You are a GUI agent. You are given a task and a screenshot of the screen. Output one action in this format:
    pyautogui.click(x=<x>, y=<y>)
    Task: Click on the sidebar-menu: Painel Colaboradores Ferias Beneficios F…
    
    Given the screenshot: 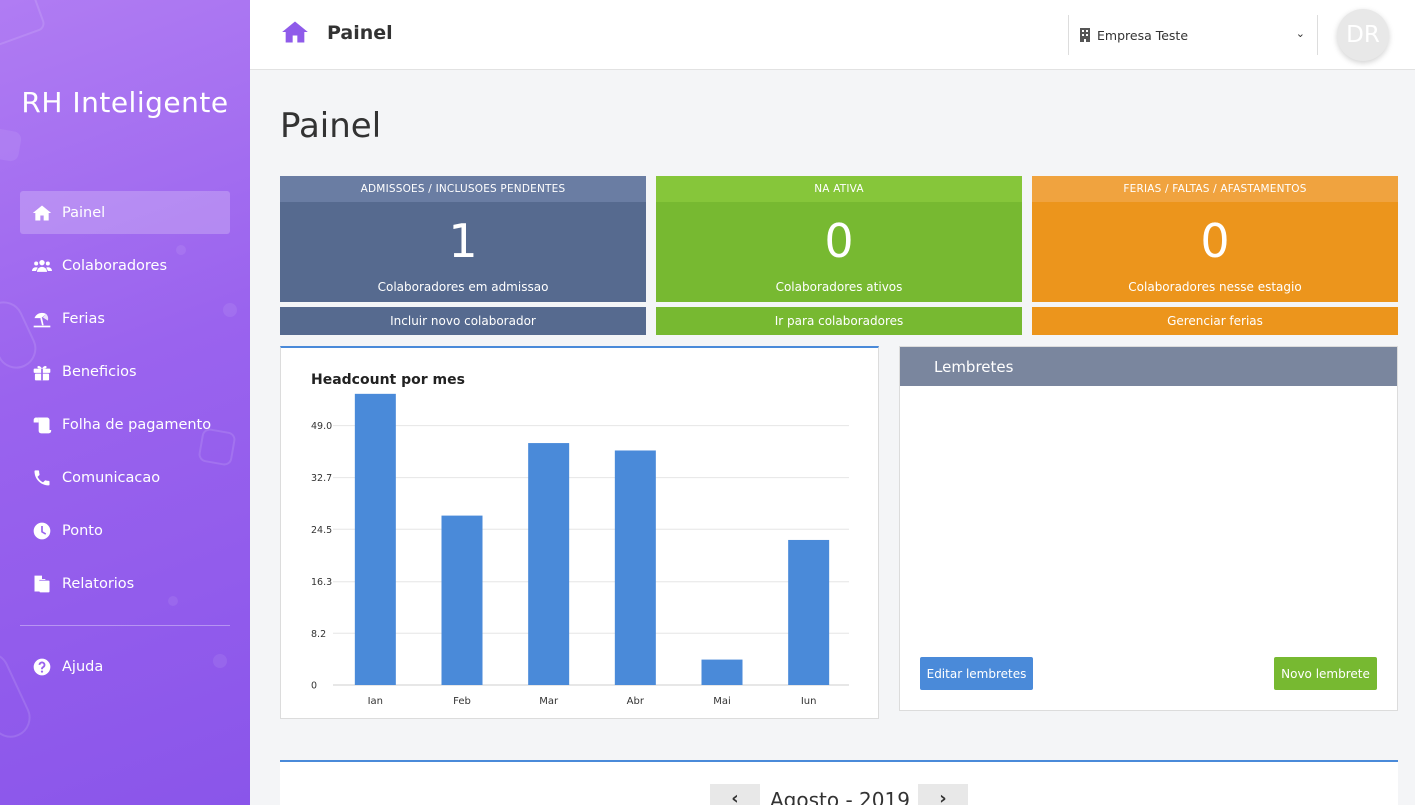 What is the action you would take?
    pyautogui.click(x=125, y=403)
    